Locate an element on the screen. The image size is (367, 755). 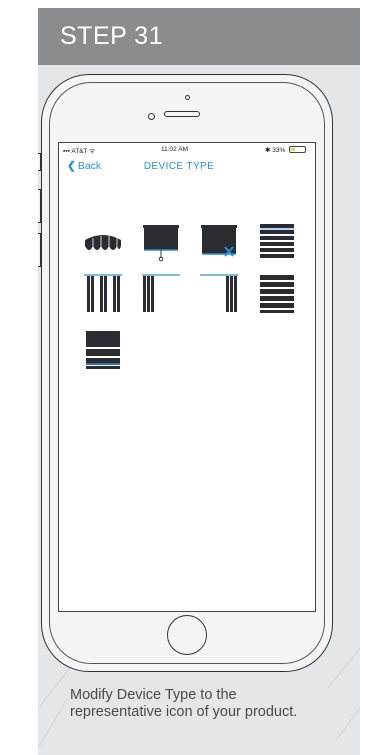
device-type-roller-shade-motor is located at coordinates (219, 242).